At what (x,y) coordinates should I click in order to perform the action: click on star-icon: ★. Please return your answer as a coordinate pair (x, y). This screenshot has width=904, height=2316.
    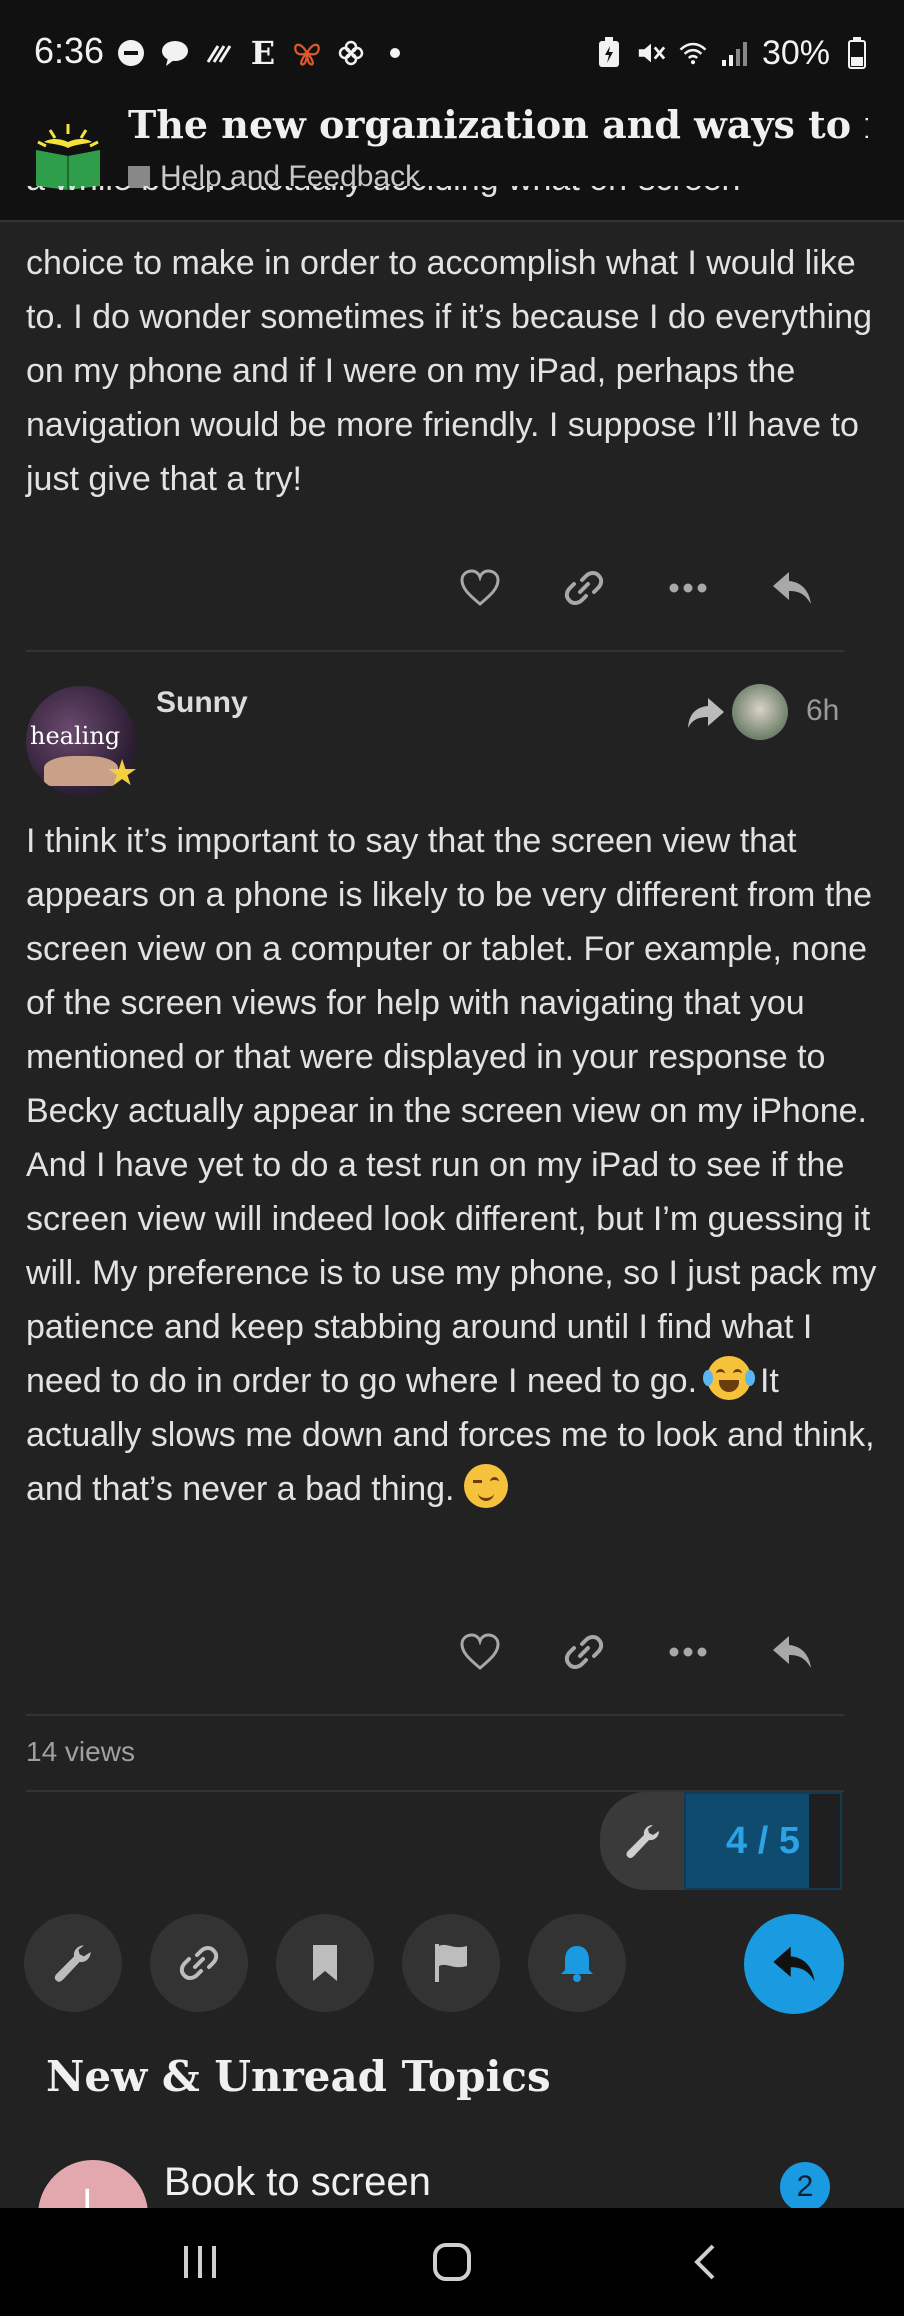
    Looking at the image, I should click on (122, 772).